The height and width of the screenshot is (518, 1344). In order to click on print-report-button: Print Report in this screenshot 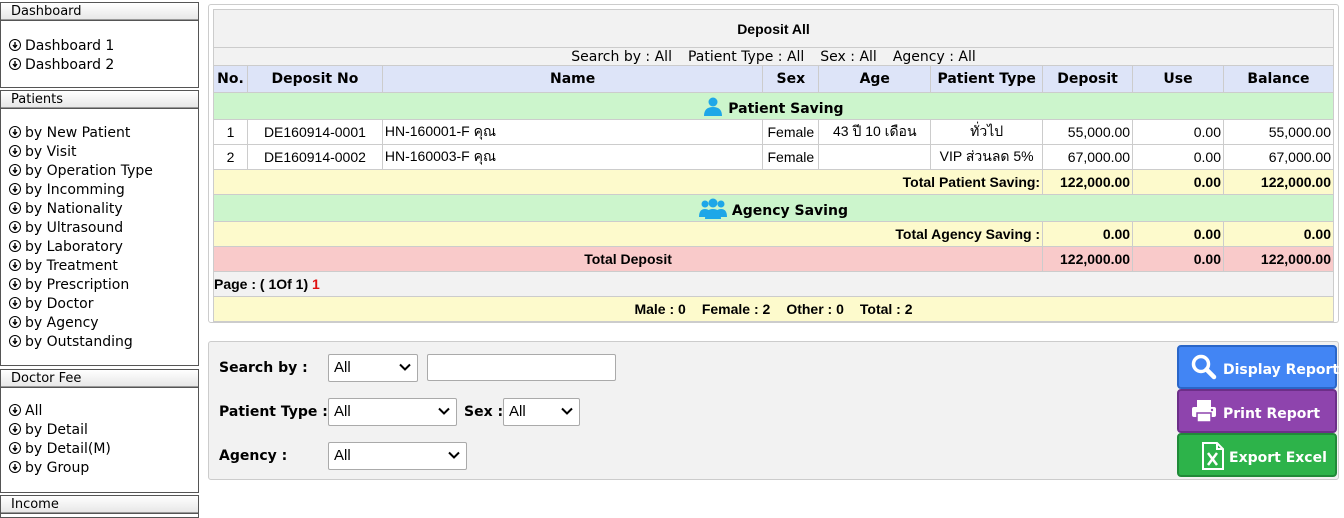, I will do `click(1257, 411)`.